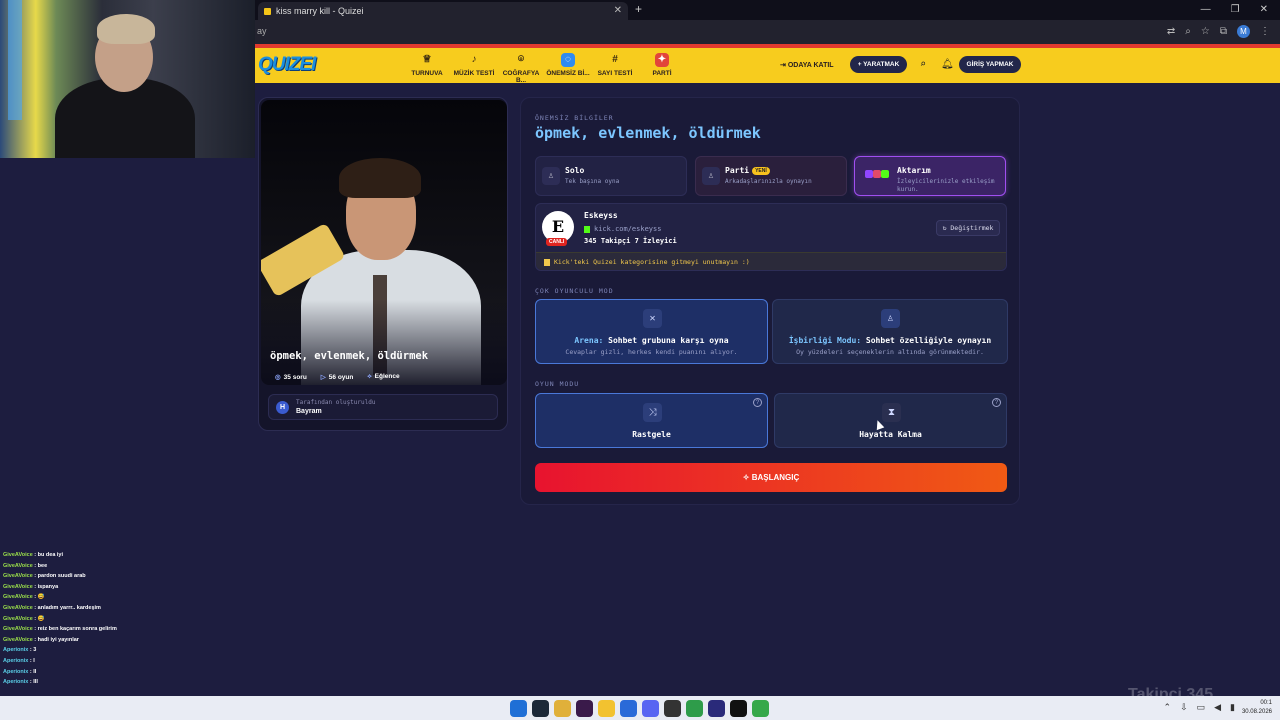  I want to click on nav-sayi-testi: # SAYI TESTİ, so click(615, 65).